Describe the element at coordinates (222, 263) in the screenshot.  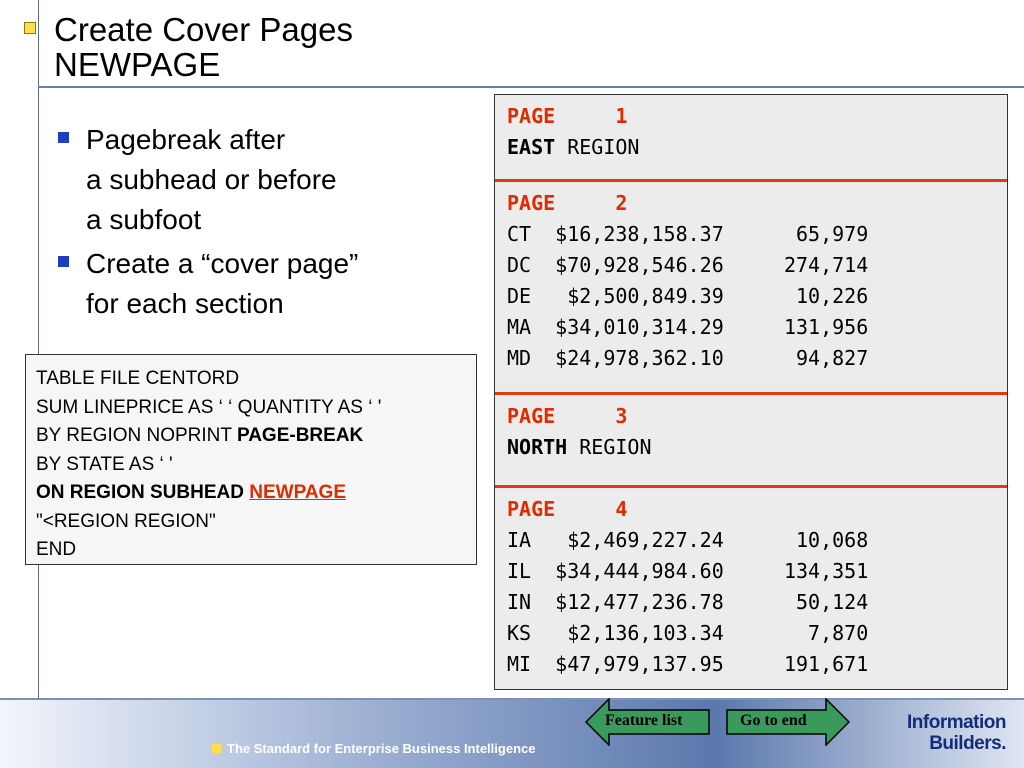
I see `bullet-text: Create a “cover page”` at that location.